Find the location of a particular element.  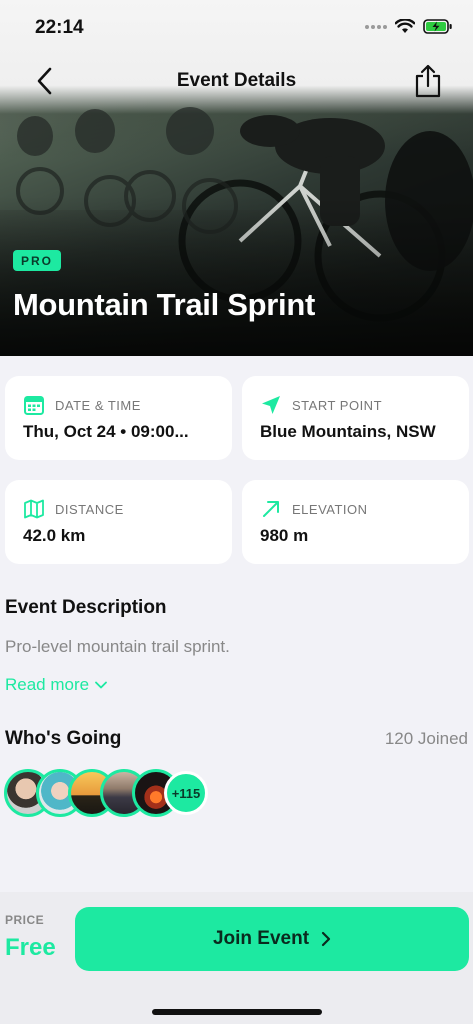

elevation-label: ELEVATION is located at coordinates (330, 509).